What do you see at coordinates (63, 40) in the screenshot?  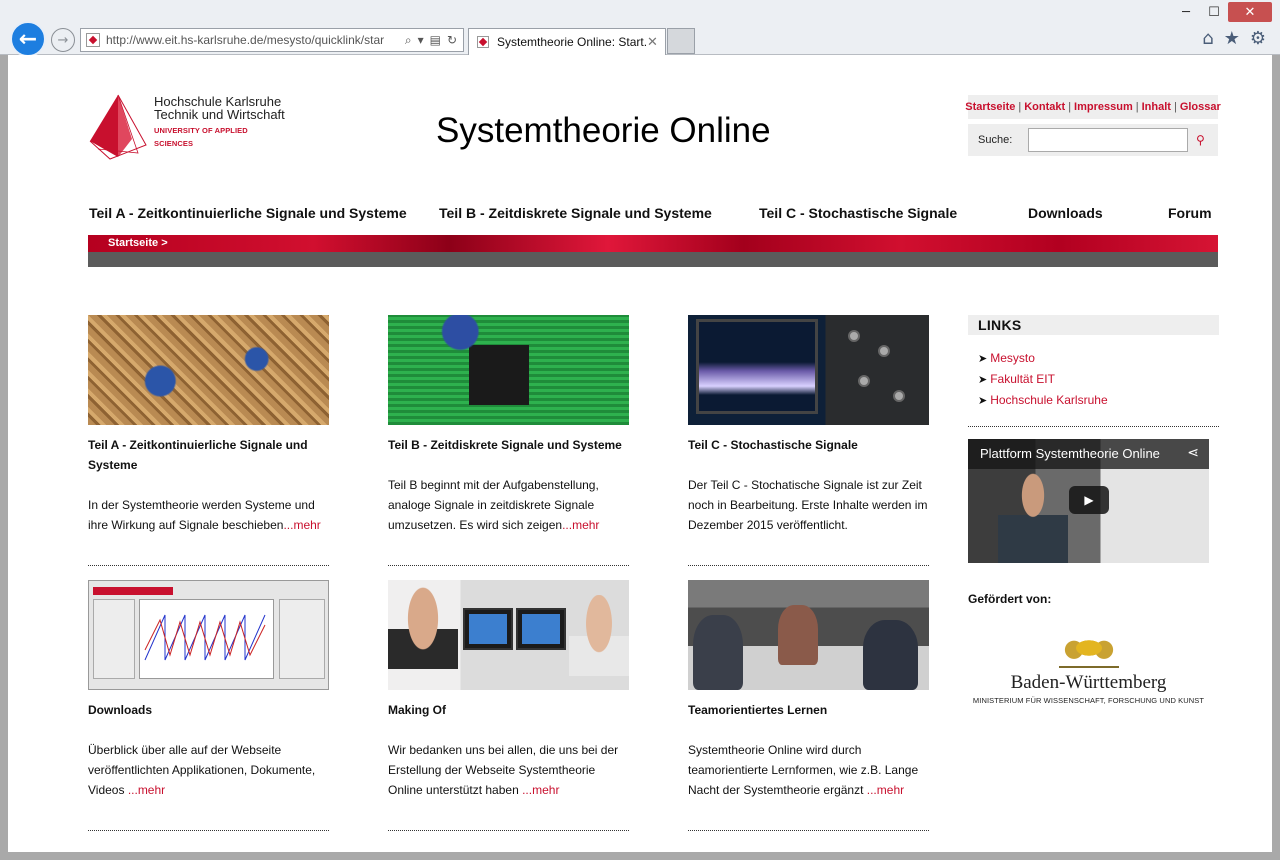 I see `forward-icon: →` at bounding box center [63, 40].